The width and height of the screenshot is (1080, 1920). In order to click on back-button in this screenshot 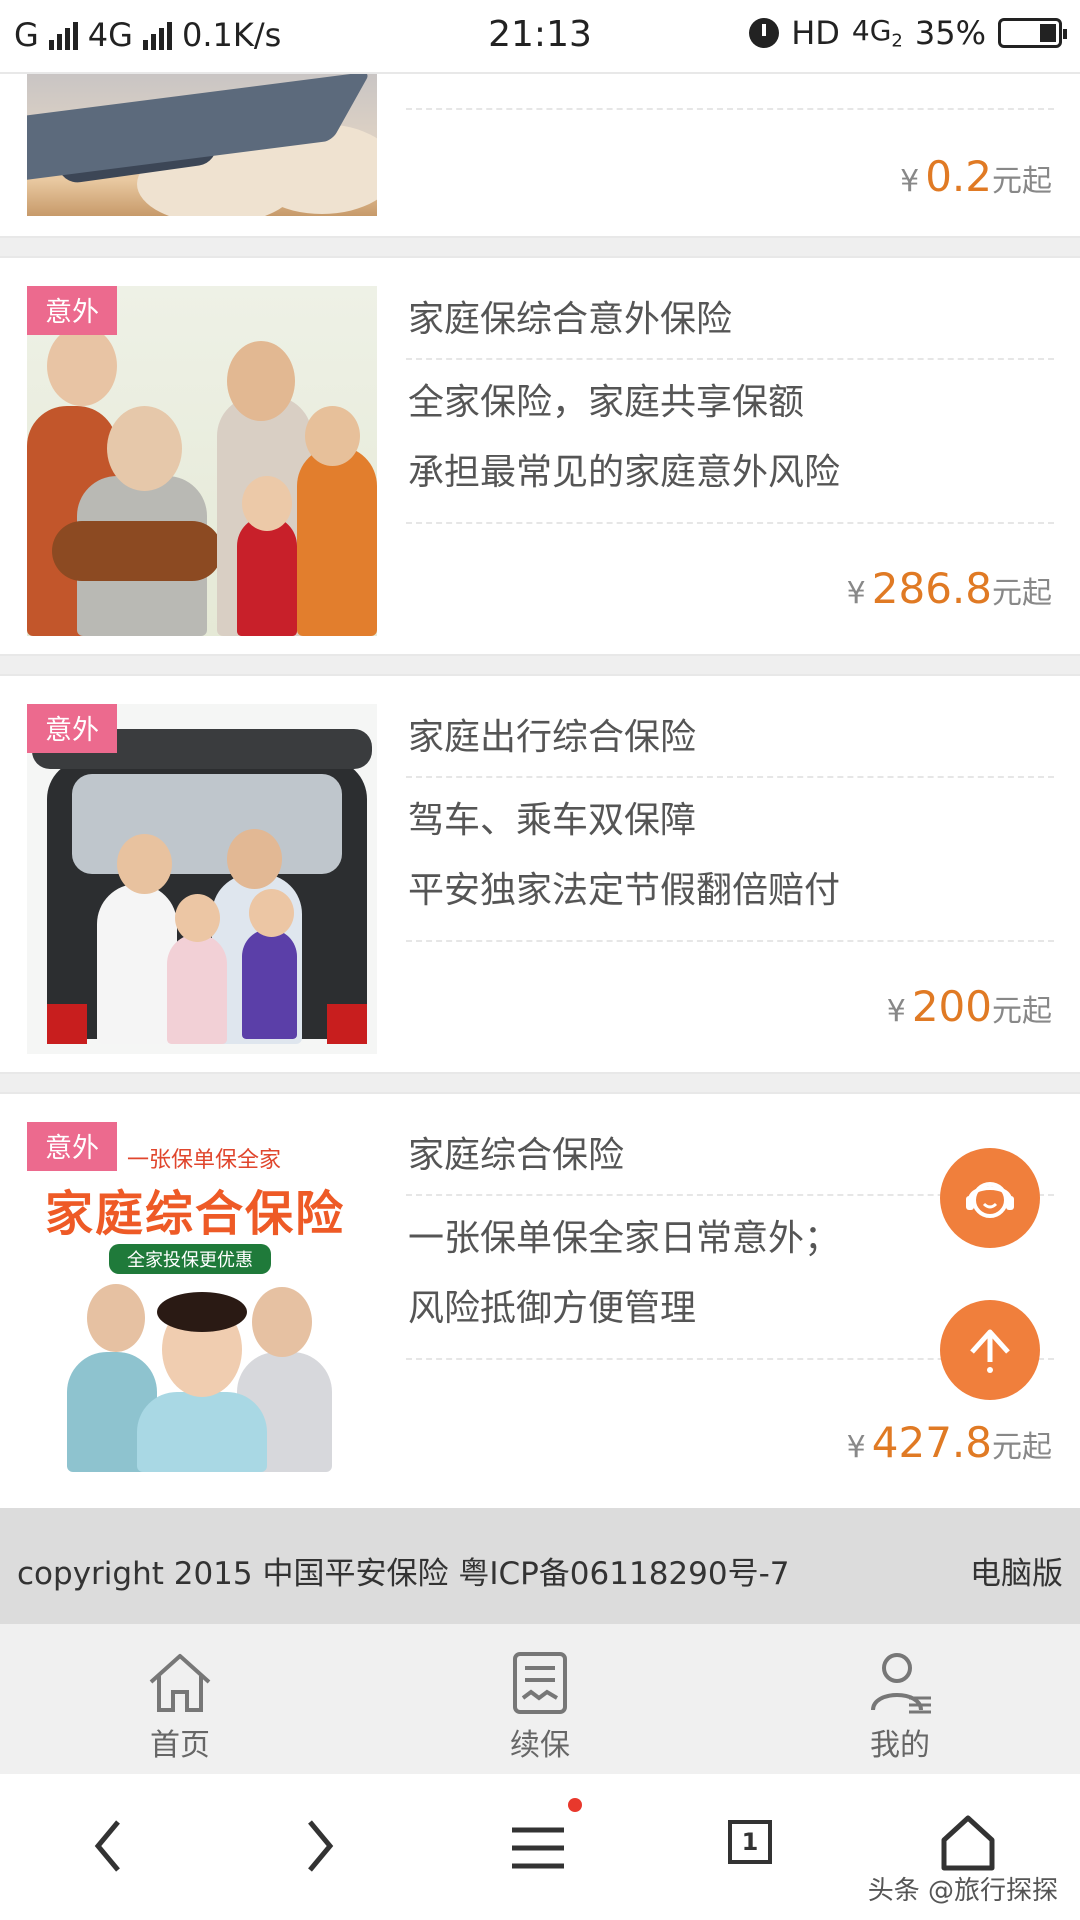, I will do `click(108, 1848)`.